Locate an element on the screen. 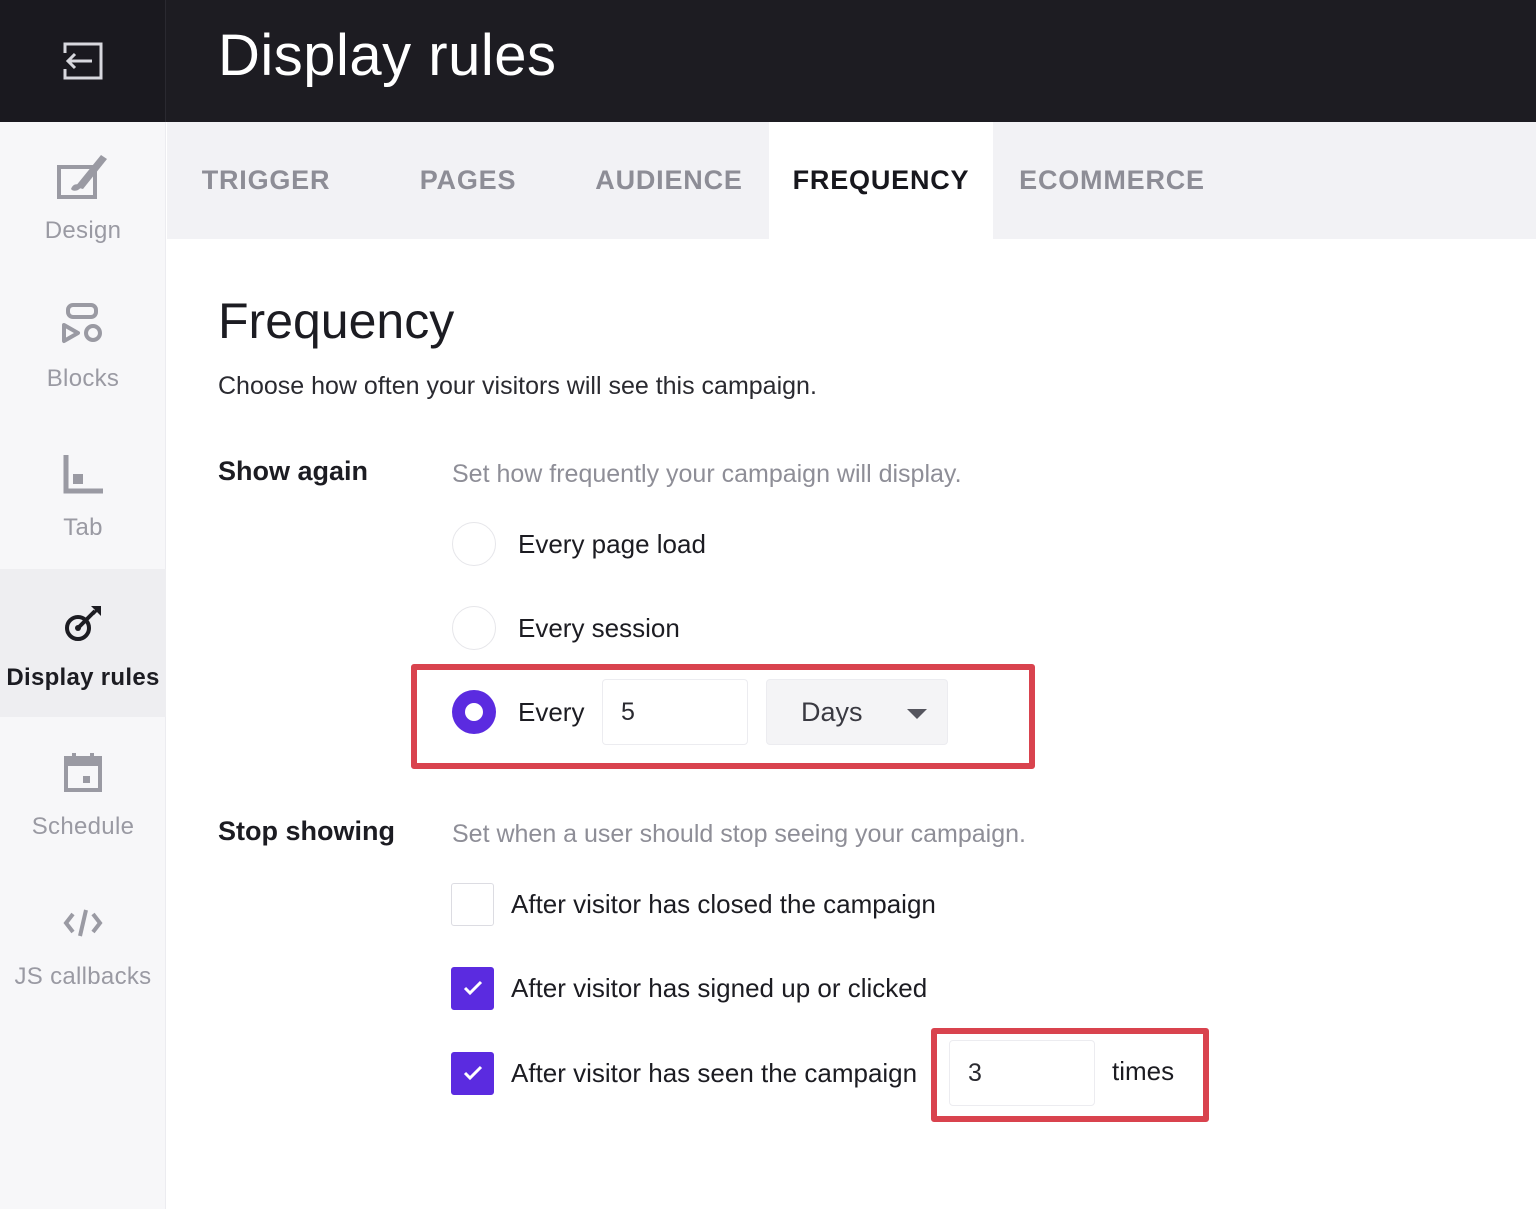  sidebar-item-label: JS callbacks is located at coordinates (83, 976).